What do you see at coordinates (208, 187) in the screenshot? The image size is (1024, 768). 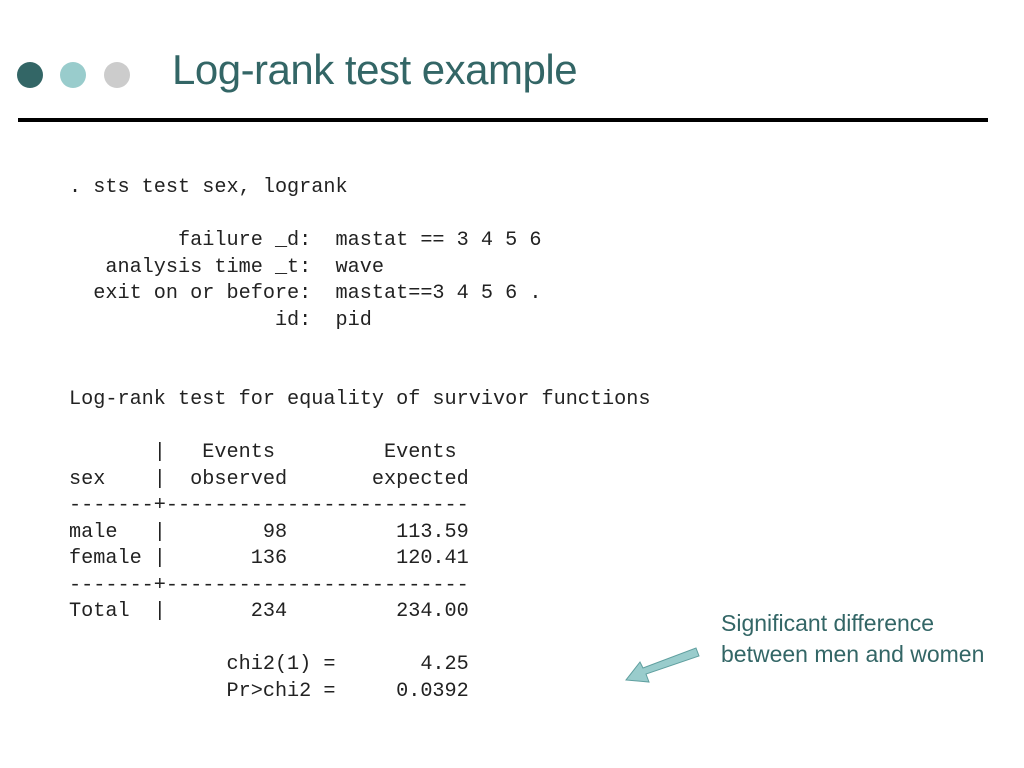 I see `command-line: . sts test sex, logrank` at bounding box center [208, 187].